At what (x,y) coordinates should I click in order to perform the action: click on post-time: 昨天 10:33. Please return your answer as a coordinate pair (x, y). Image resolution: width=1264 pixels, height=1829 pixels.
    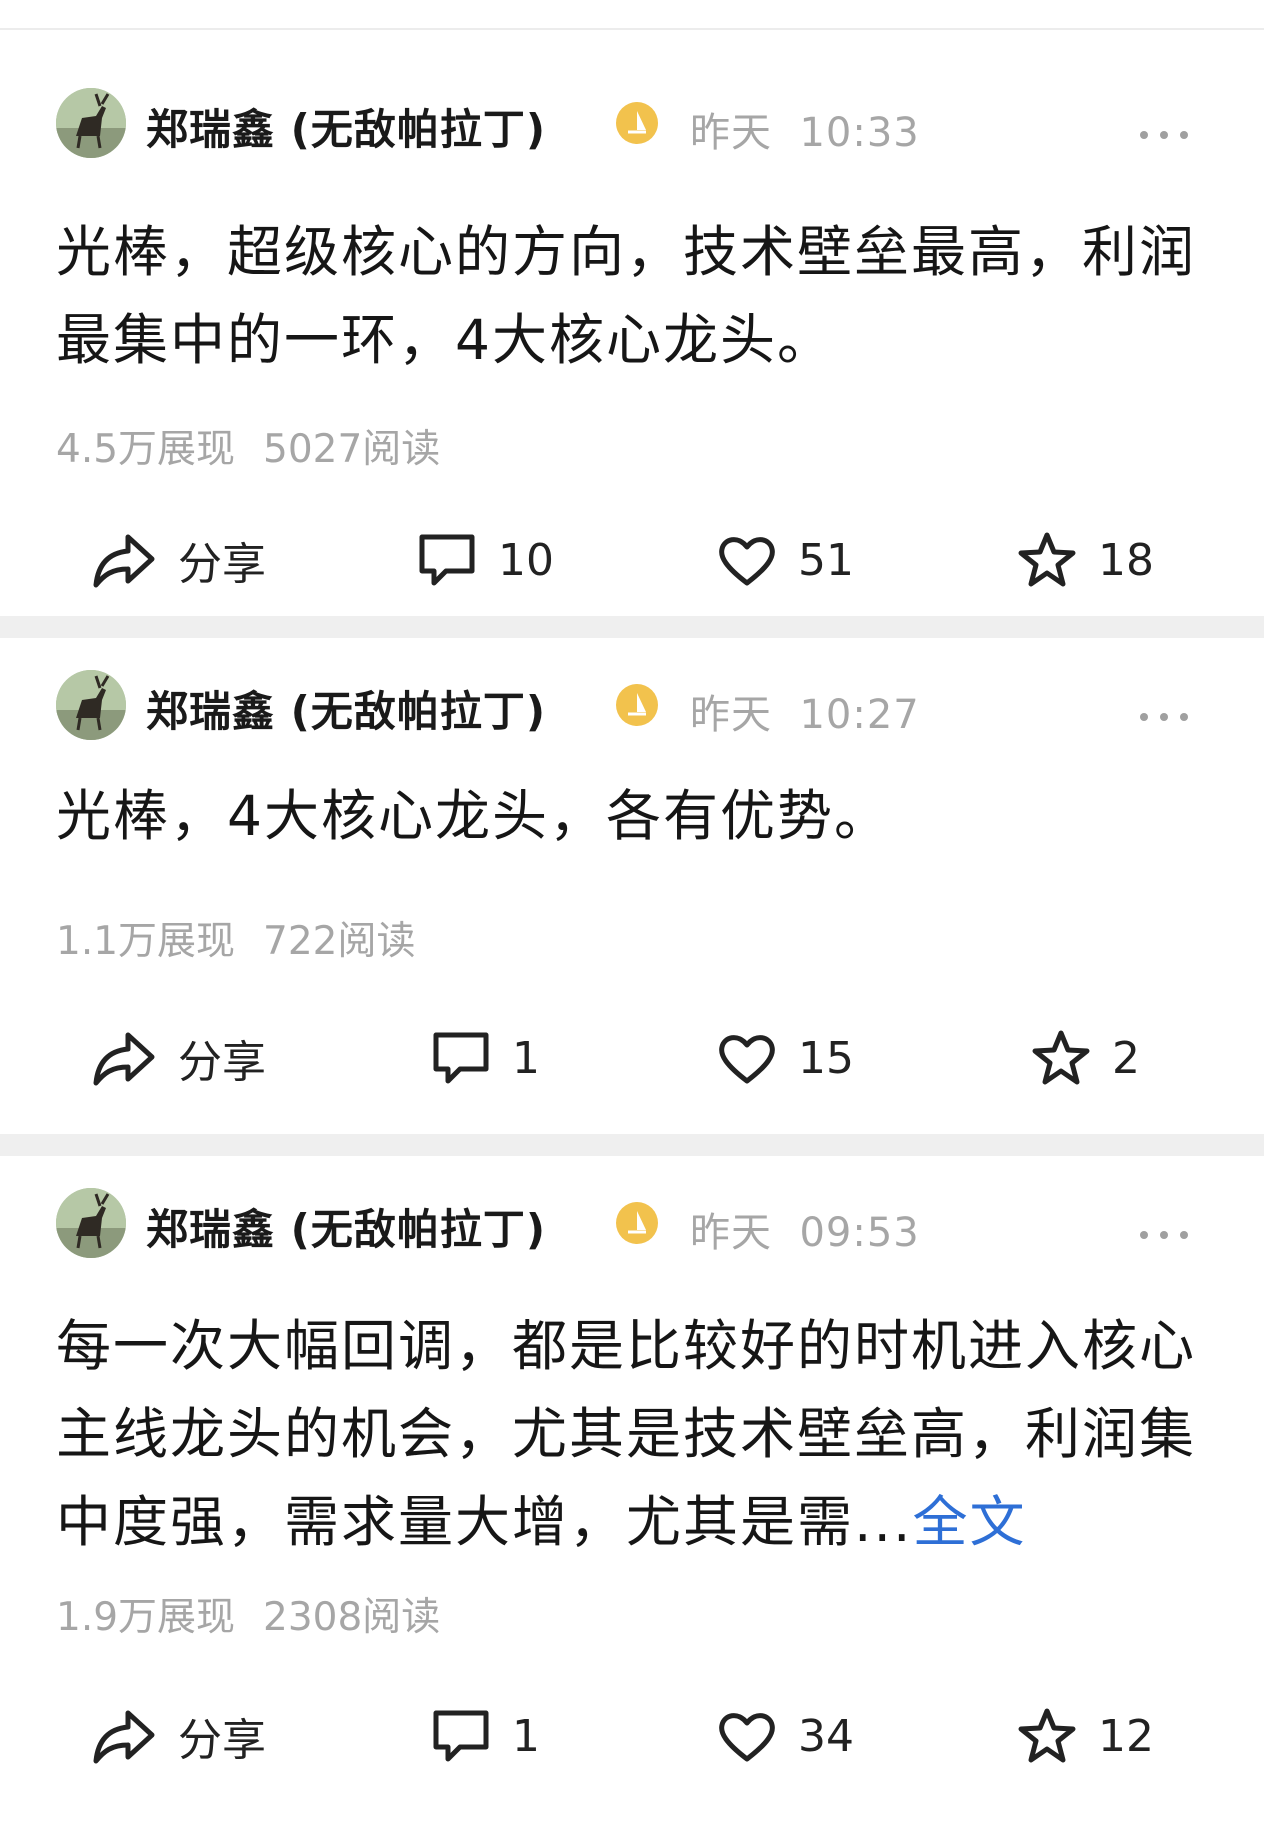
    Looking at the image, I should click on (805, 133).